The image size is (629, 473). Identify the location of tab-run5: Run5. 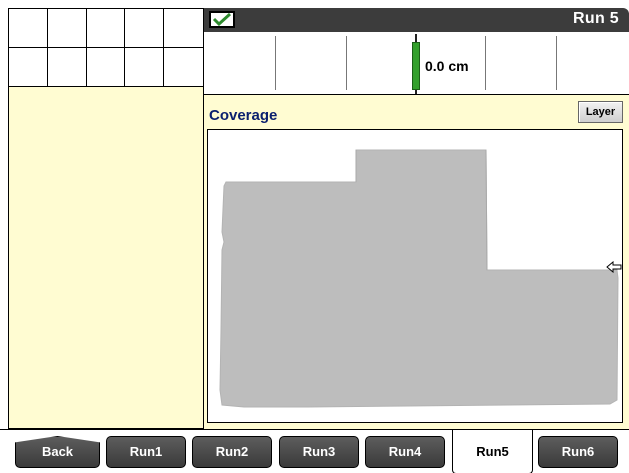
(492, 451).